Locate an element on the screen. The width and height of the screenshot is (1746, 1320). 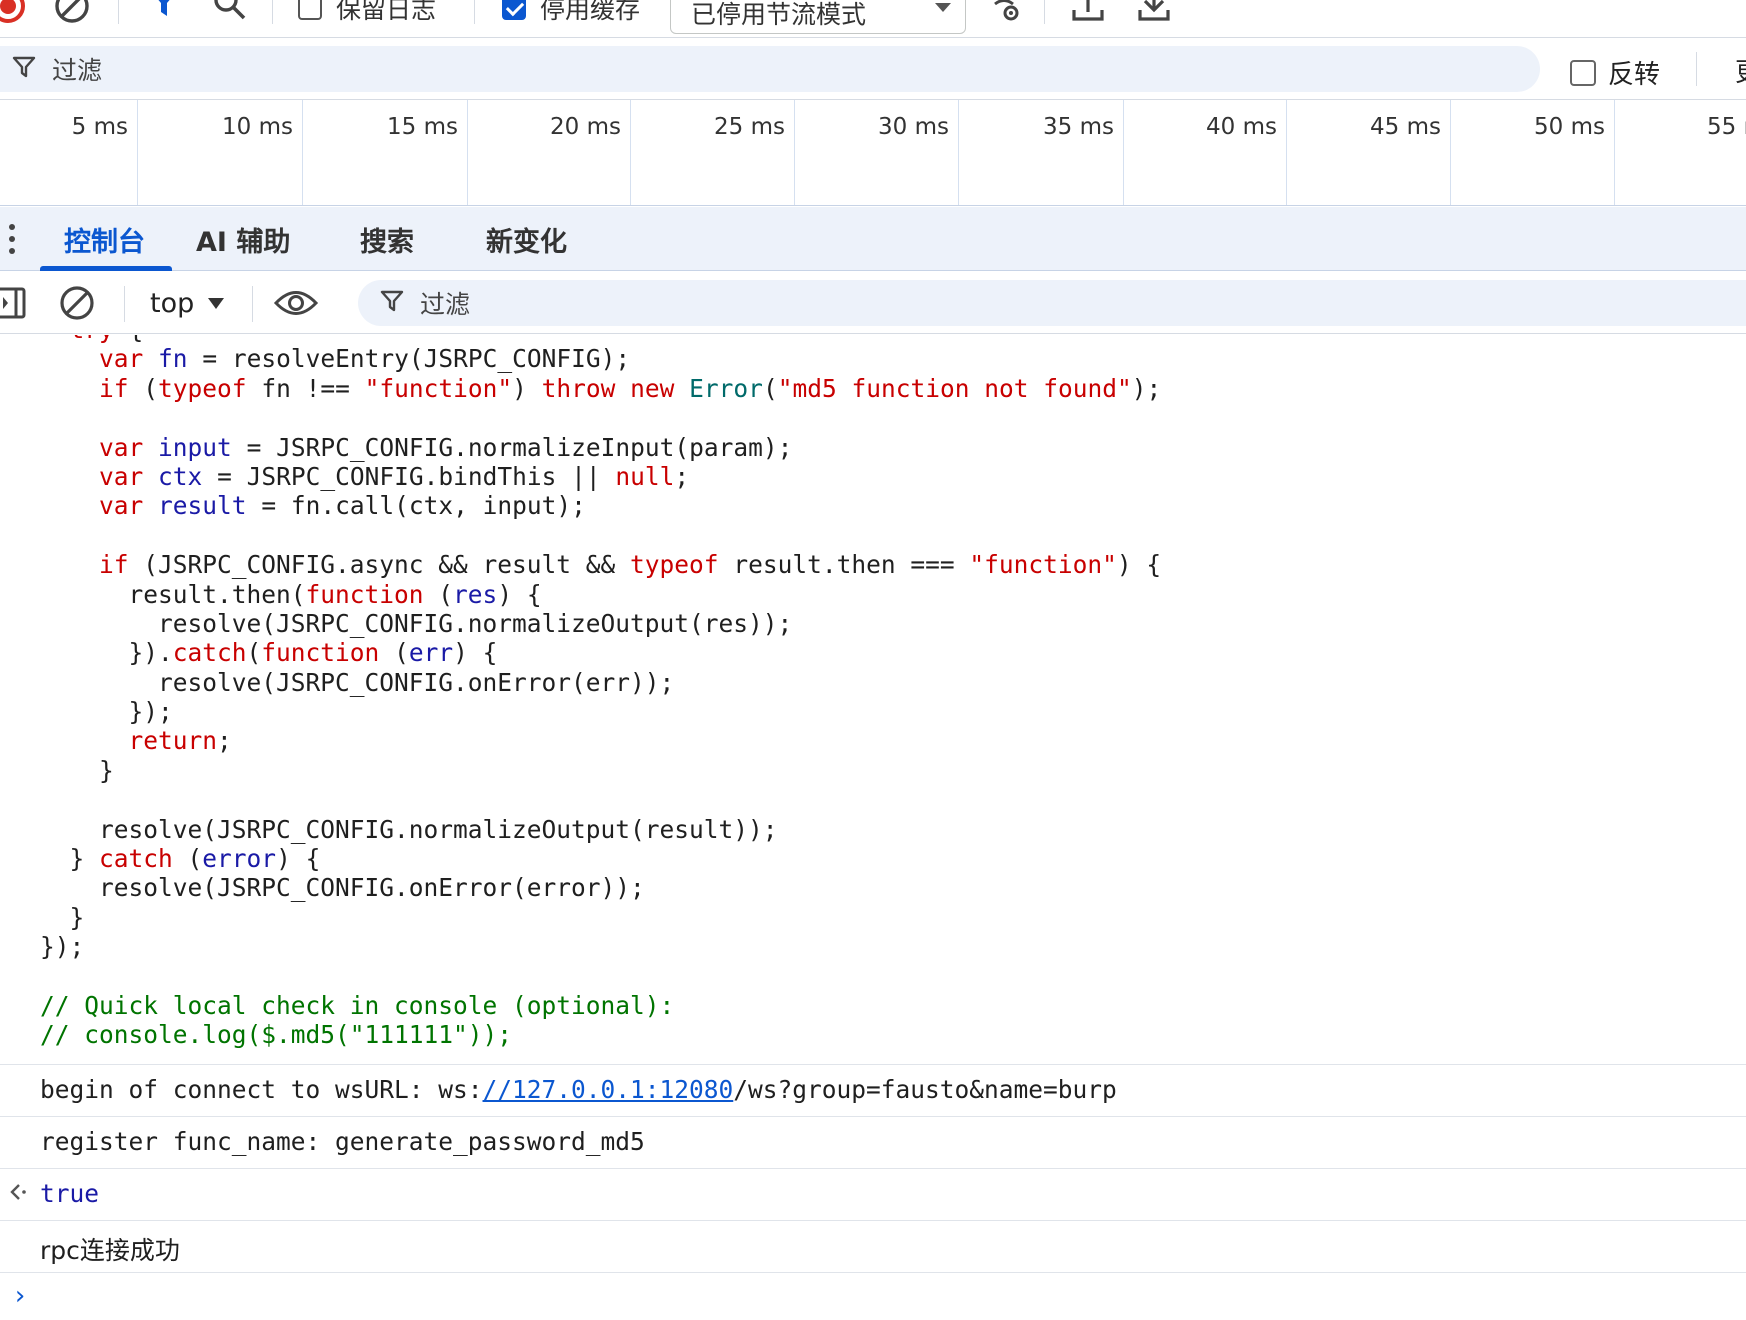
throttling-select: 已停用节流模式 is located at coordinates (818, 17).